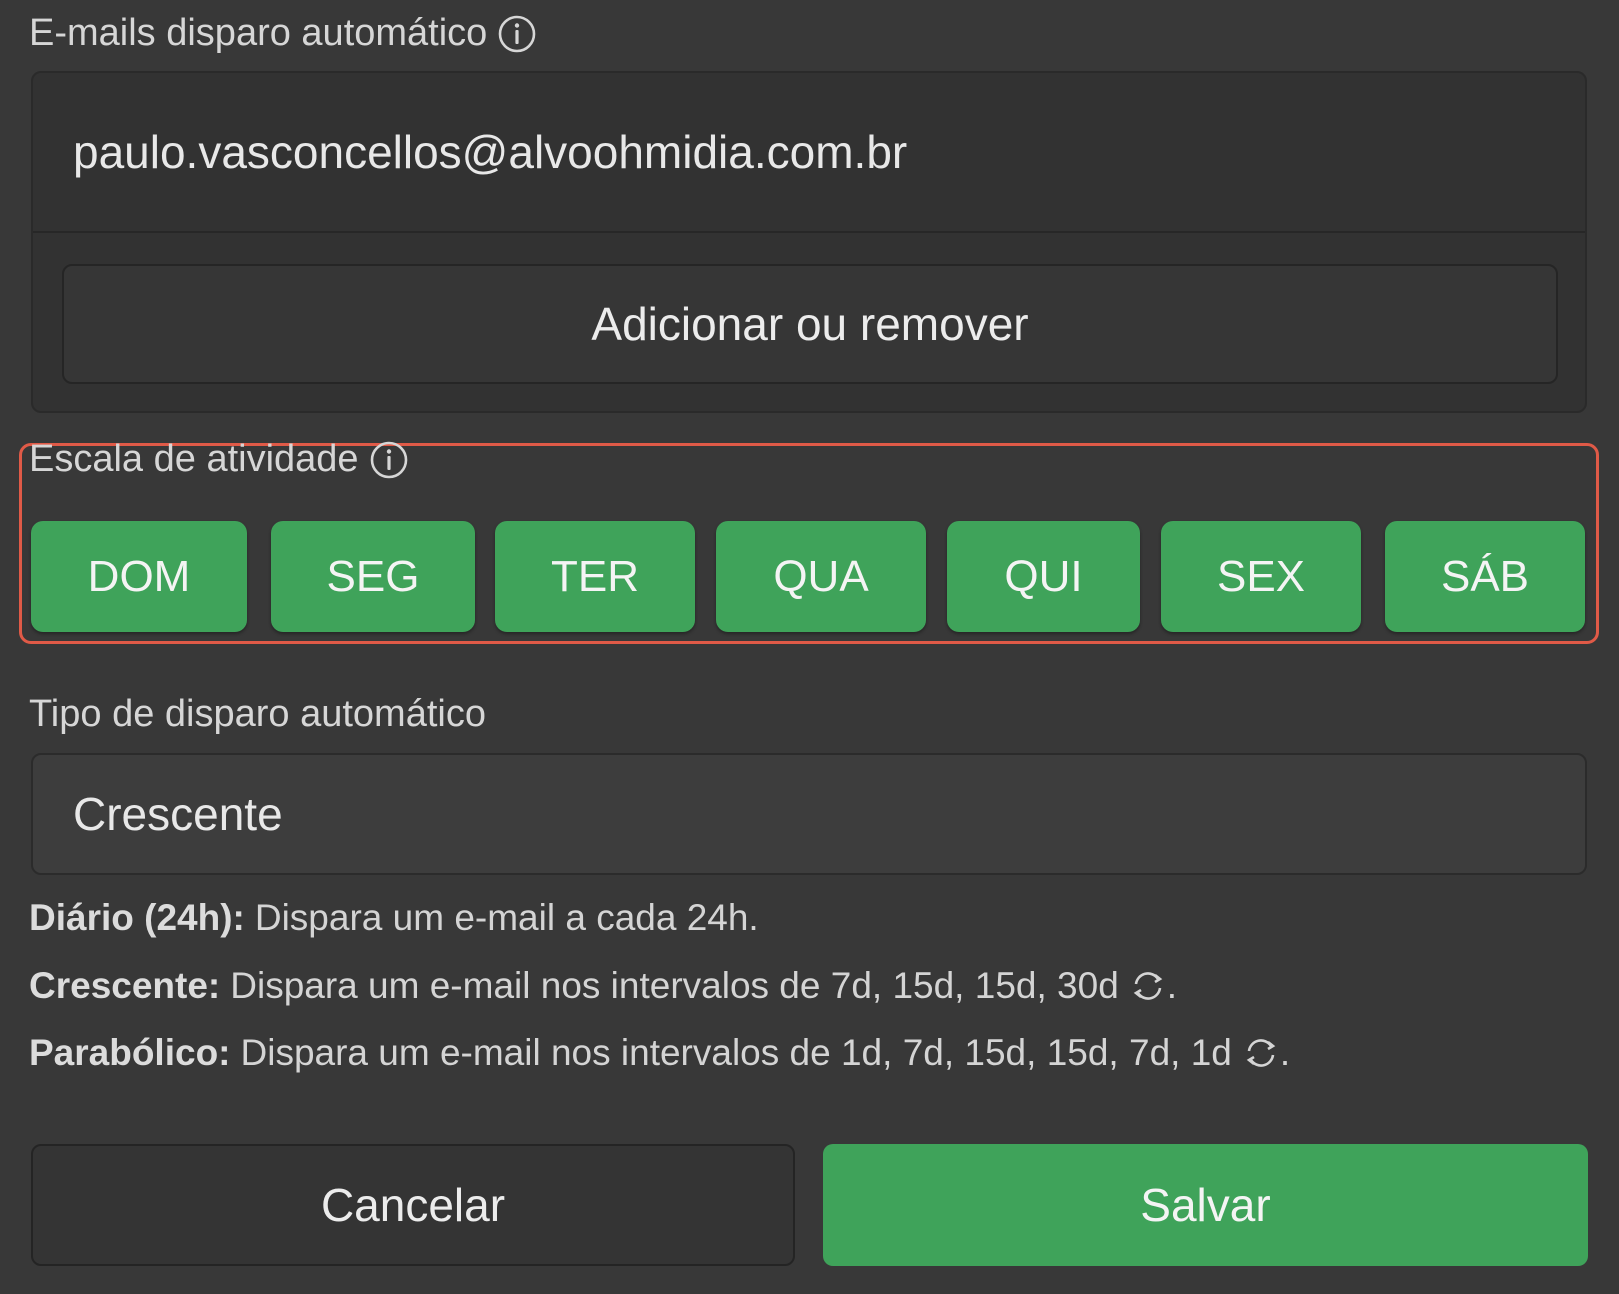 This screenshot has height=1294, width=1619. I want to click on day-label: QUA, so click(821, 576).